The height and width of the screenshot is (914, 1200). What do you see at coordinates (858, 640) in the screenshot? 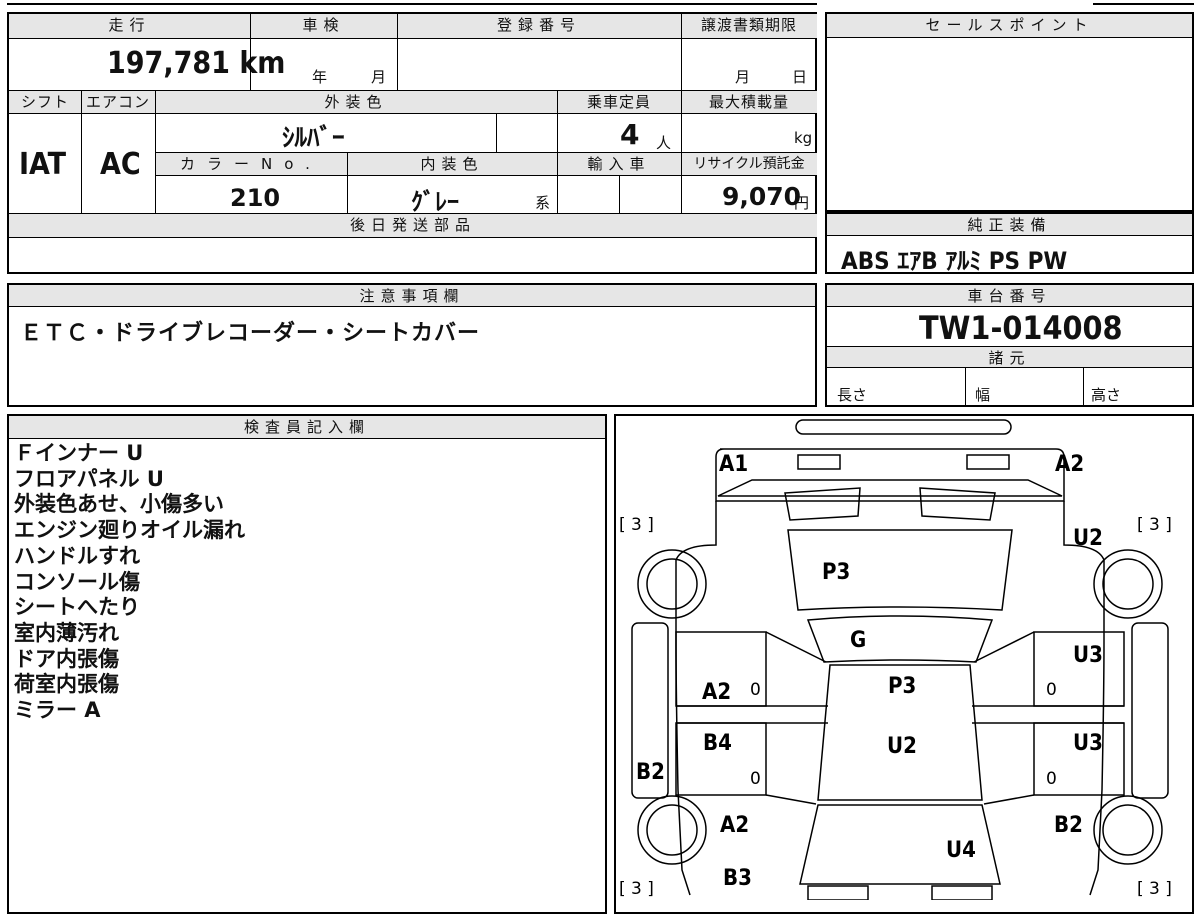
I see `code-windshield: G` at bounding box center [858, 640].